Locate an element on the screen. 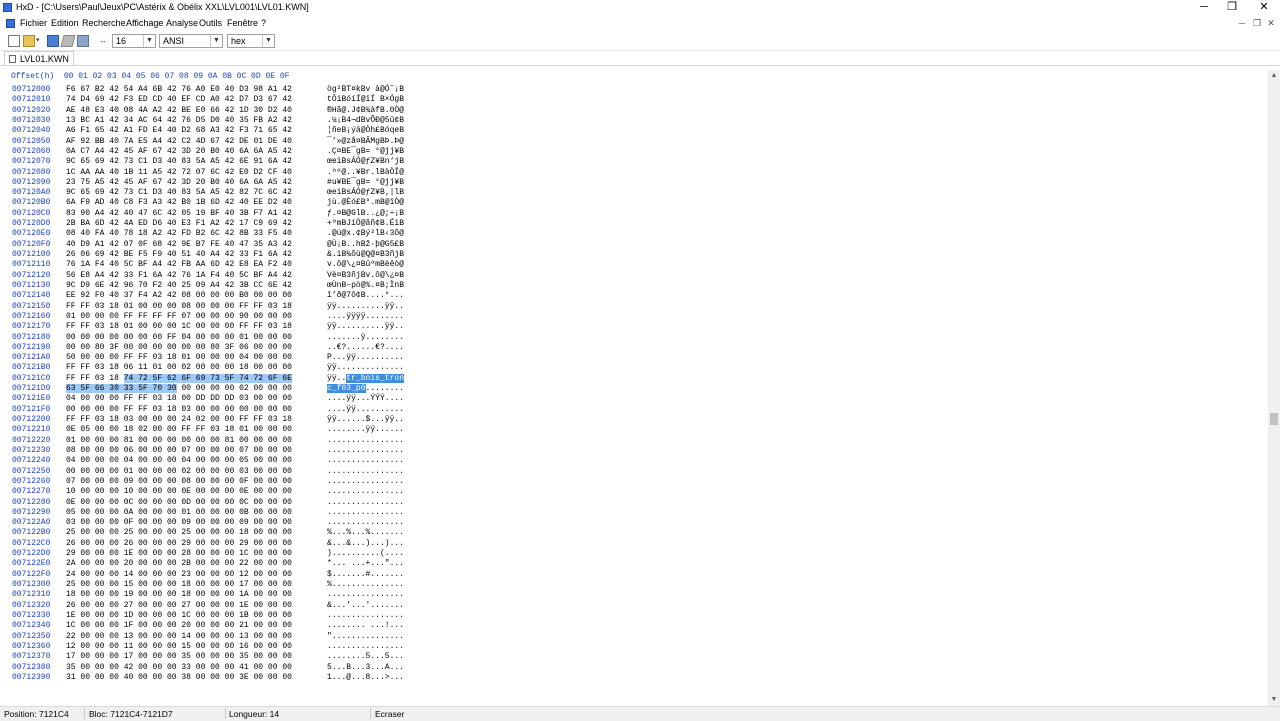  hex-byte: DD is located at coordinates (201, 398).